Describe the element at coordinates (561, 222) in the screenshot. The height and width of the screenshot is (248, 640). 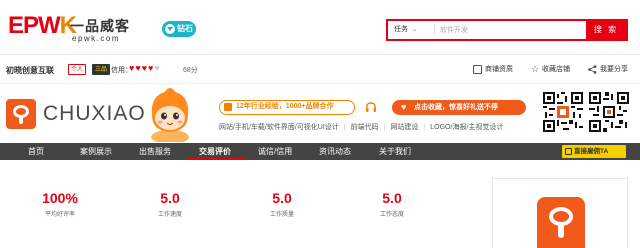
I see `shop-avatar` at that location.